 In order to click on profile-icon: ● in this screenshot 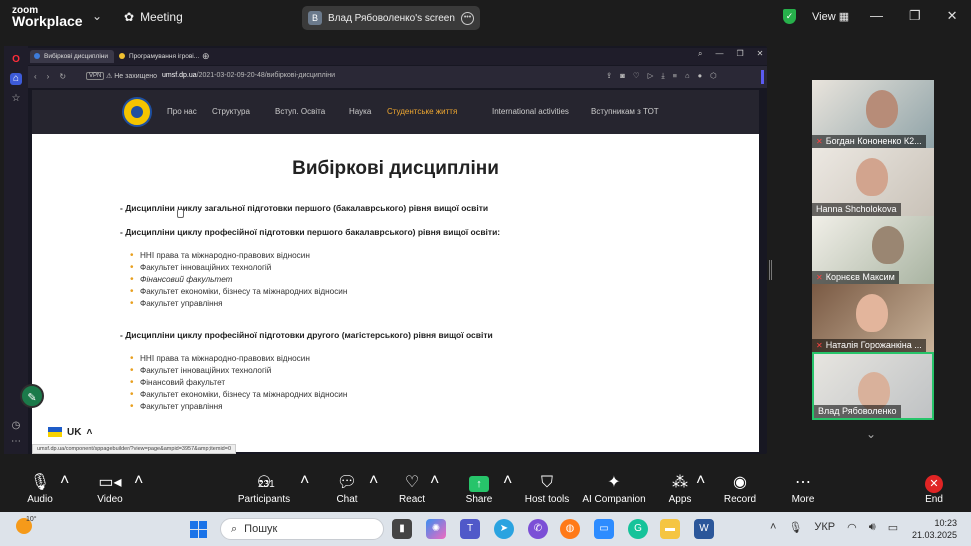, I will do `click(700, 76)`.